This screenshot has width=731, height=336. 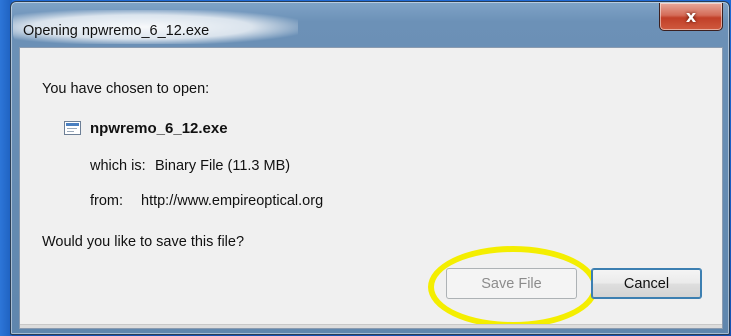 What do you see at coordinates (118, 166) in the screenshot?
I see `which-is-label: which is:` at bounding box center [118, 166].